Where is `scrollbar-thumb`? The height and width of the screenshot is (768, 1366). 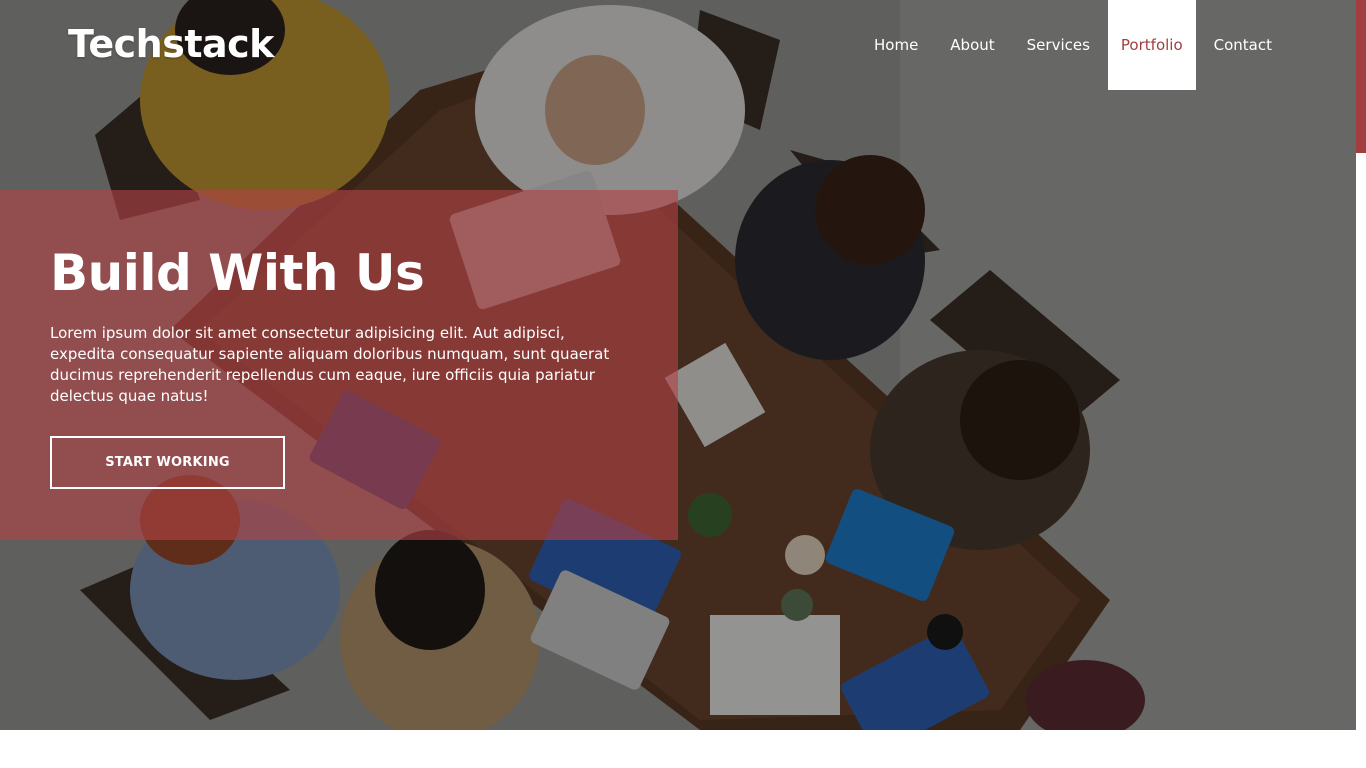
scrollbar-thumb is located at coordinates (1361, 76).